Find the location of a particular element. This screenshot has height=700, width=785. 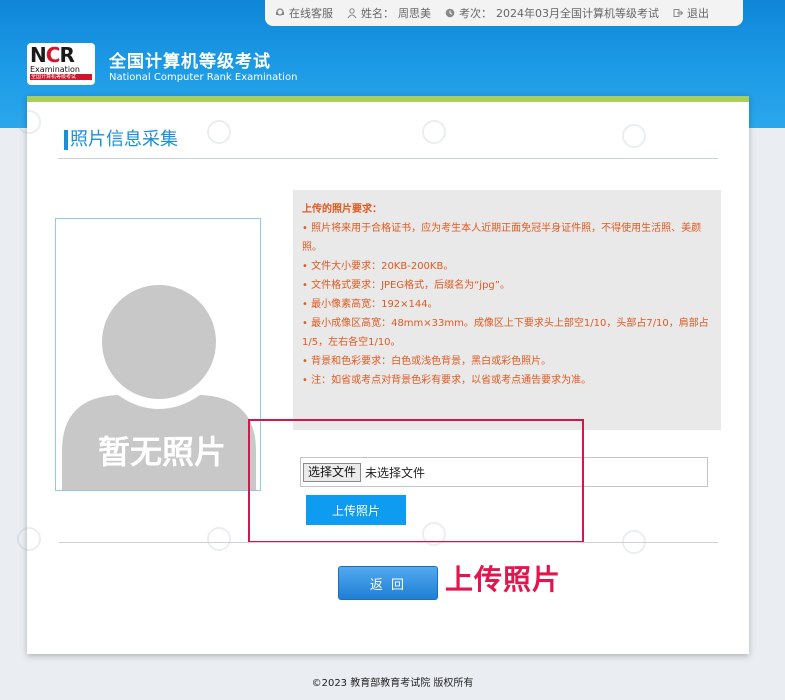

logout-icon is located at coordinates (678, 13).